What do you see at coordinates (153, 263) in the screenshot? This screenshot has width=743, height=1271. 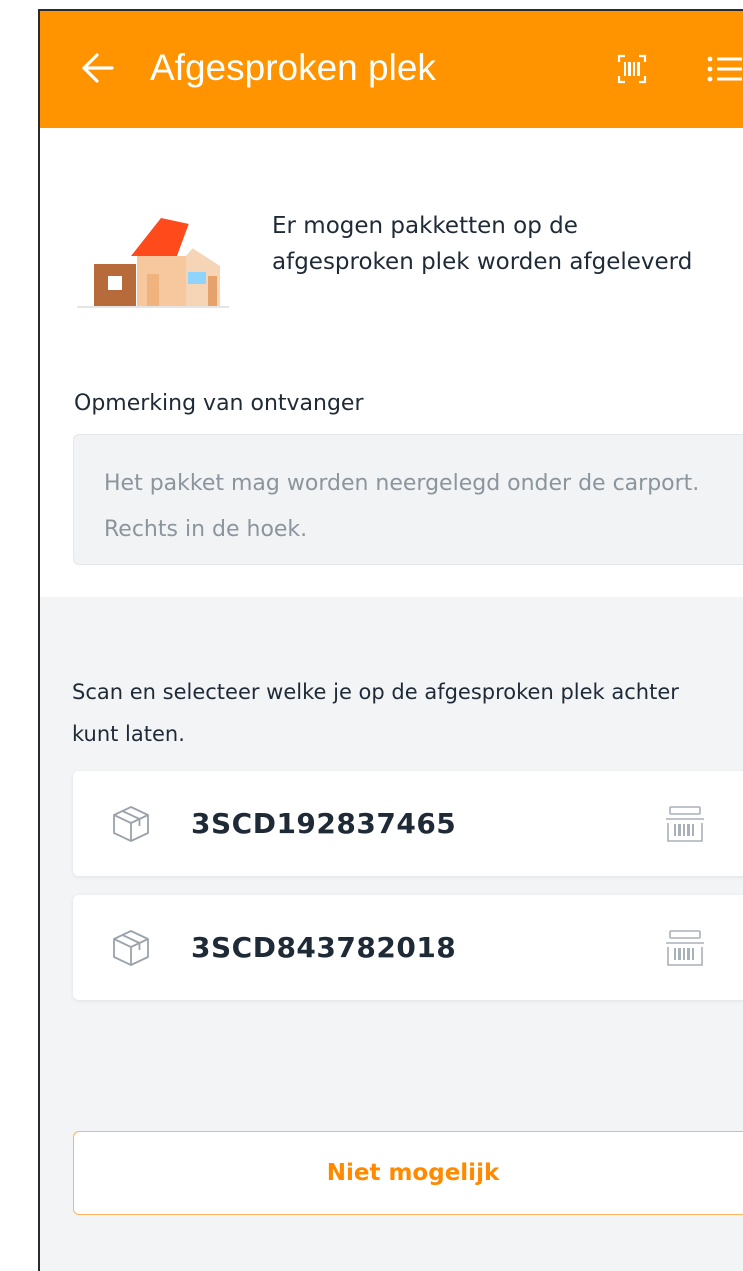 I see `house-icon` at bounding box center [153, 263].